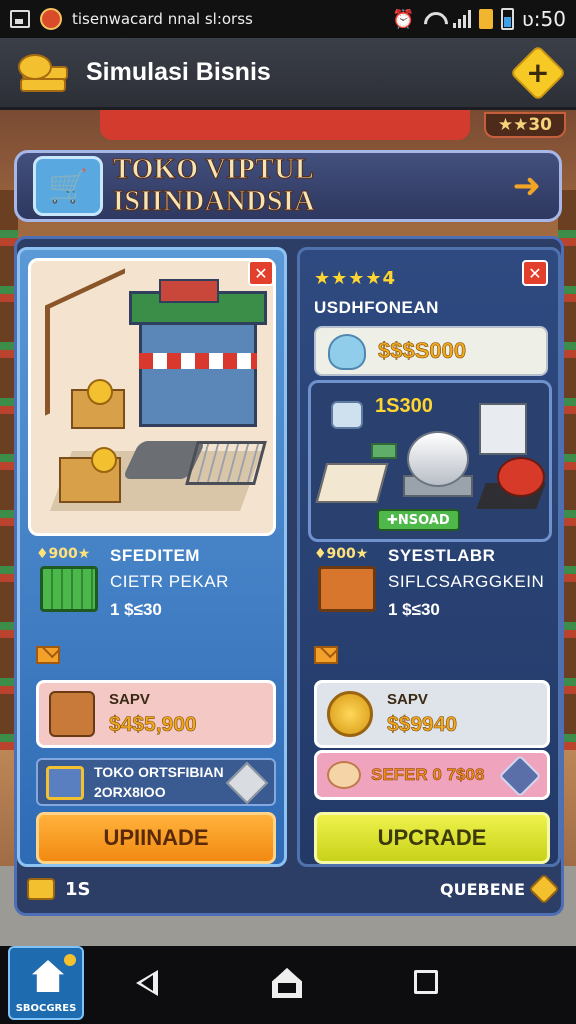 Image resolution: width=576 pixels, height=1024 pixels. What do you see at coordinates (527, 186) in the screenshot?
I see `arrow-right-icon: ➜` at bounding box center [527, 186].